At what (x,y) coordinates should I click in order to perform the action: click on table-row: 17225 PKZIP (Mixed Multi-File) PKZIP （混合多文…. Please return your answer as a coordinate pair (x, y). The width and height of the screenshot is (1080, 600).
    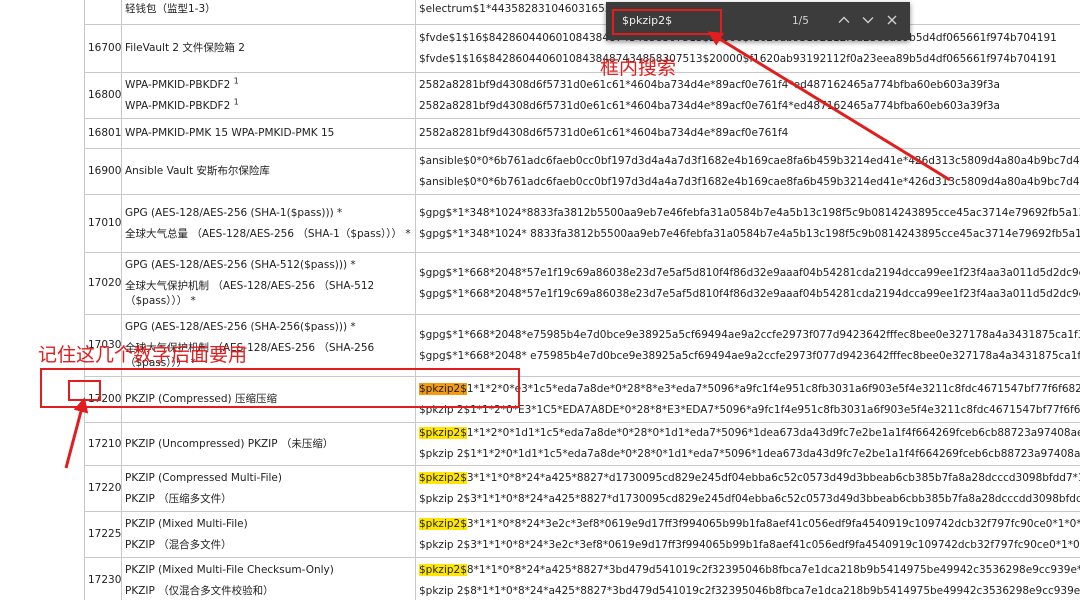
    Looking at the image, I should click on (582, 534).